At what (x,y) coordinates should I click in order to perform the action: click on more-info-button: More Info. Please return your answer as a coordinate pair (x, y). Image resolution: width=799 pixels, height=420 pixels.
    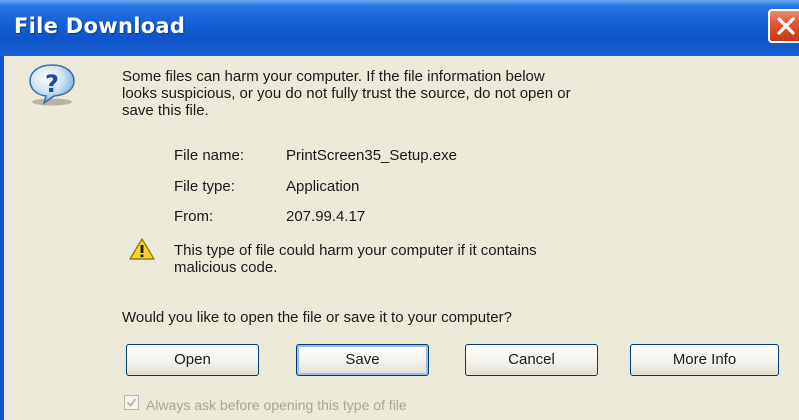
    Looking at the image, I should click on (704, 360).